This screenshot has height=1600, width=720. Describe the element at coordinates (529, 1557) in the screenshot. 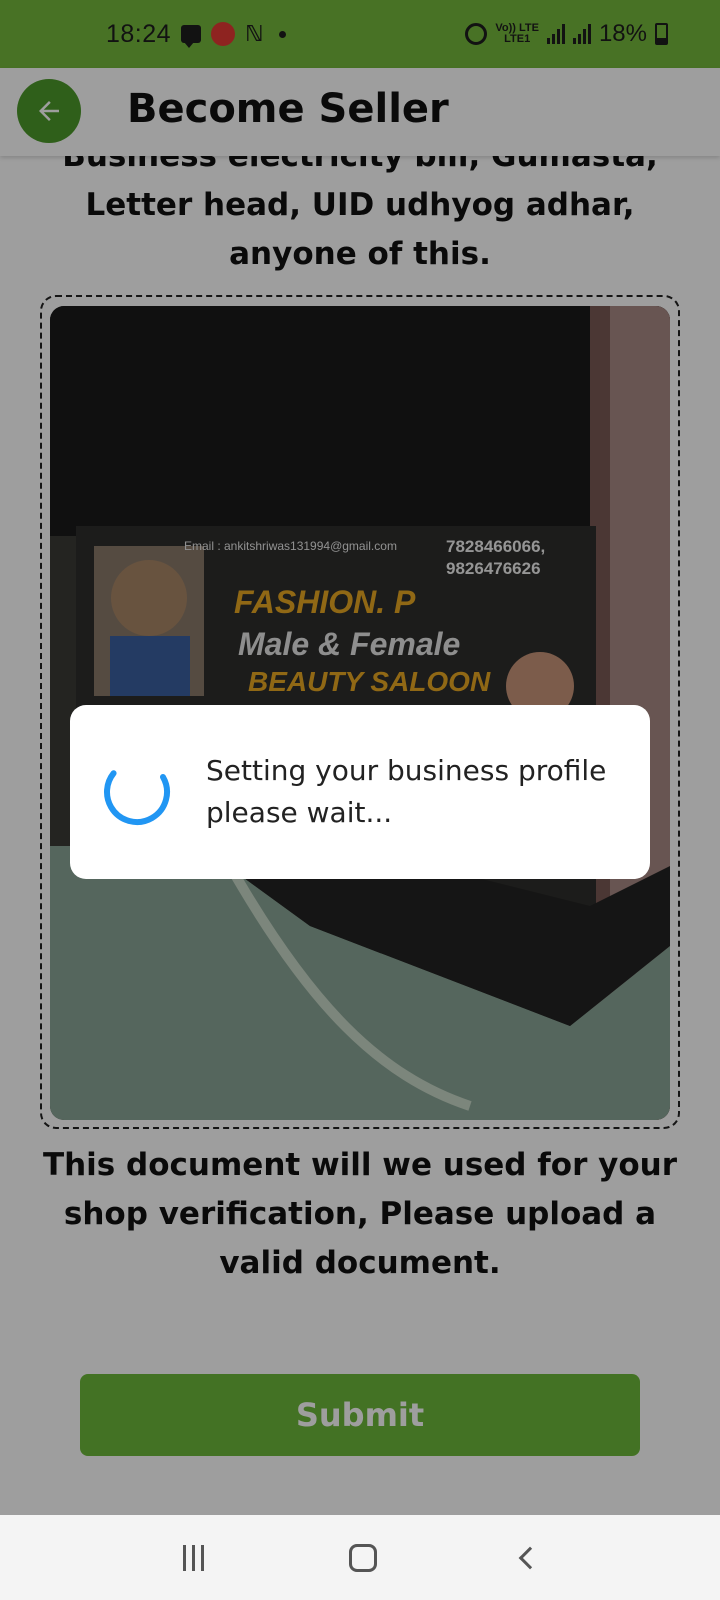

I see `nav-back-button` at that location.